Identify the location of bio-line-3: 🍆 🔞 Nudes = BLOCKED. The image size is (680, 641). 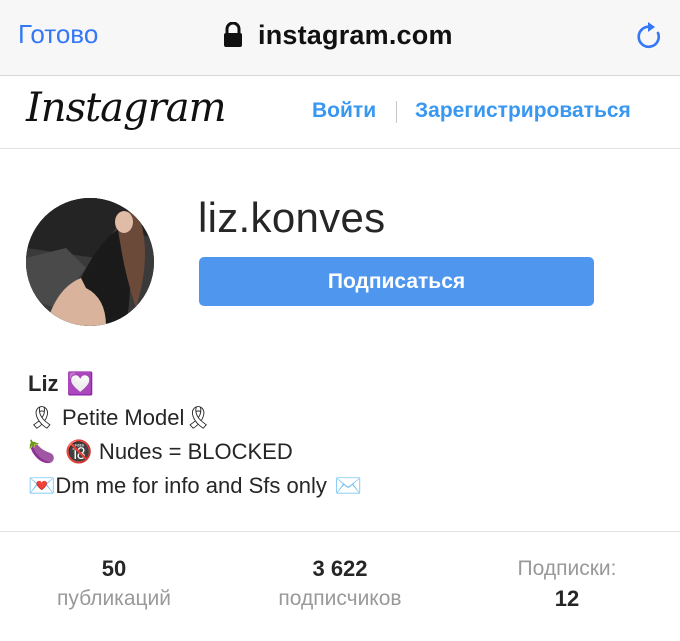
(195, 452).